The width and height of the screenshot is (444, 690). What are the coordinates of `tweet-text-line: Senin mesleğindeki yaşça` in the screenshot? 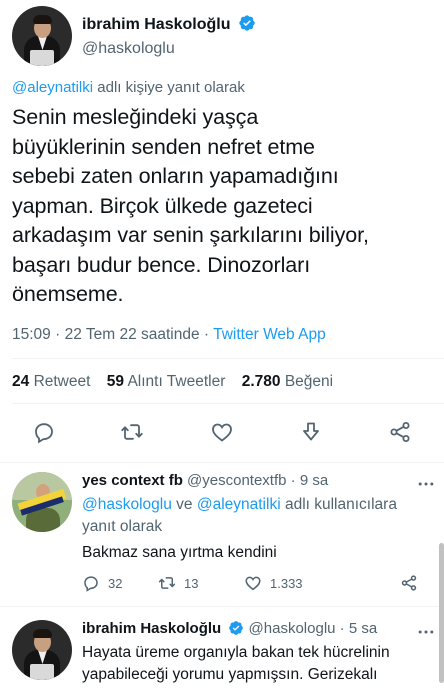 It's located at (135, 117).